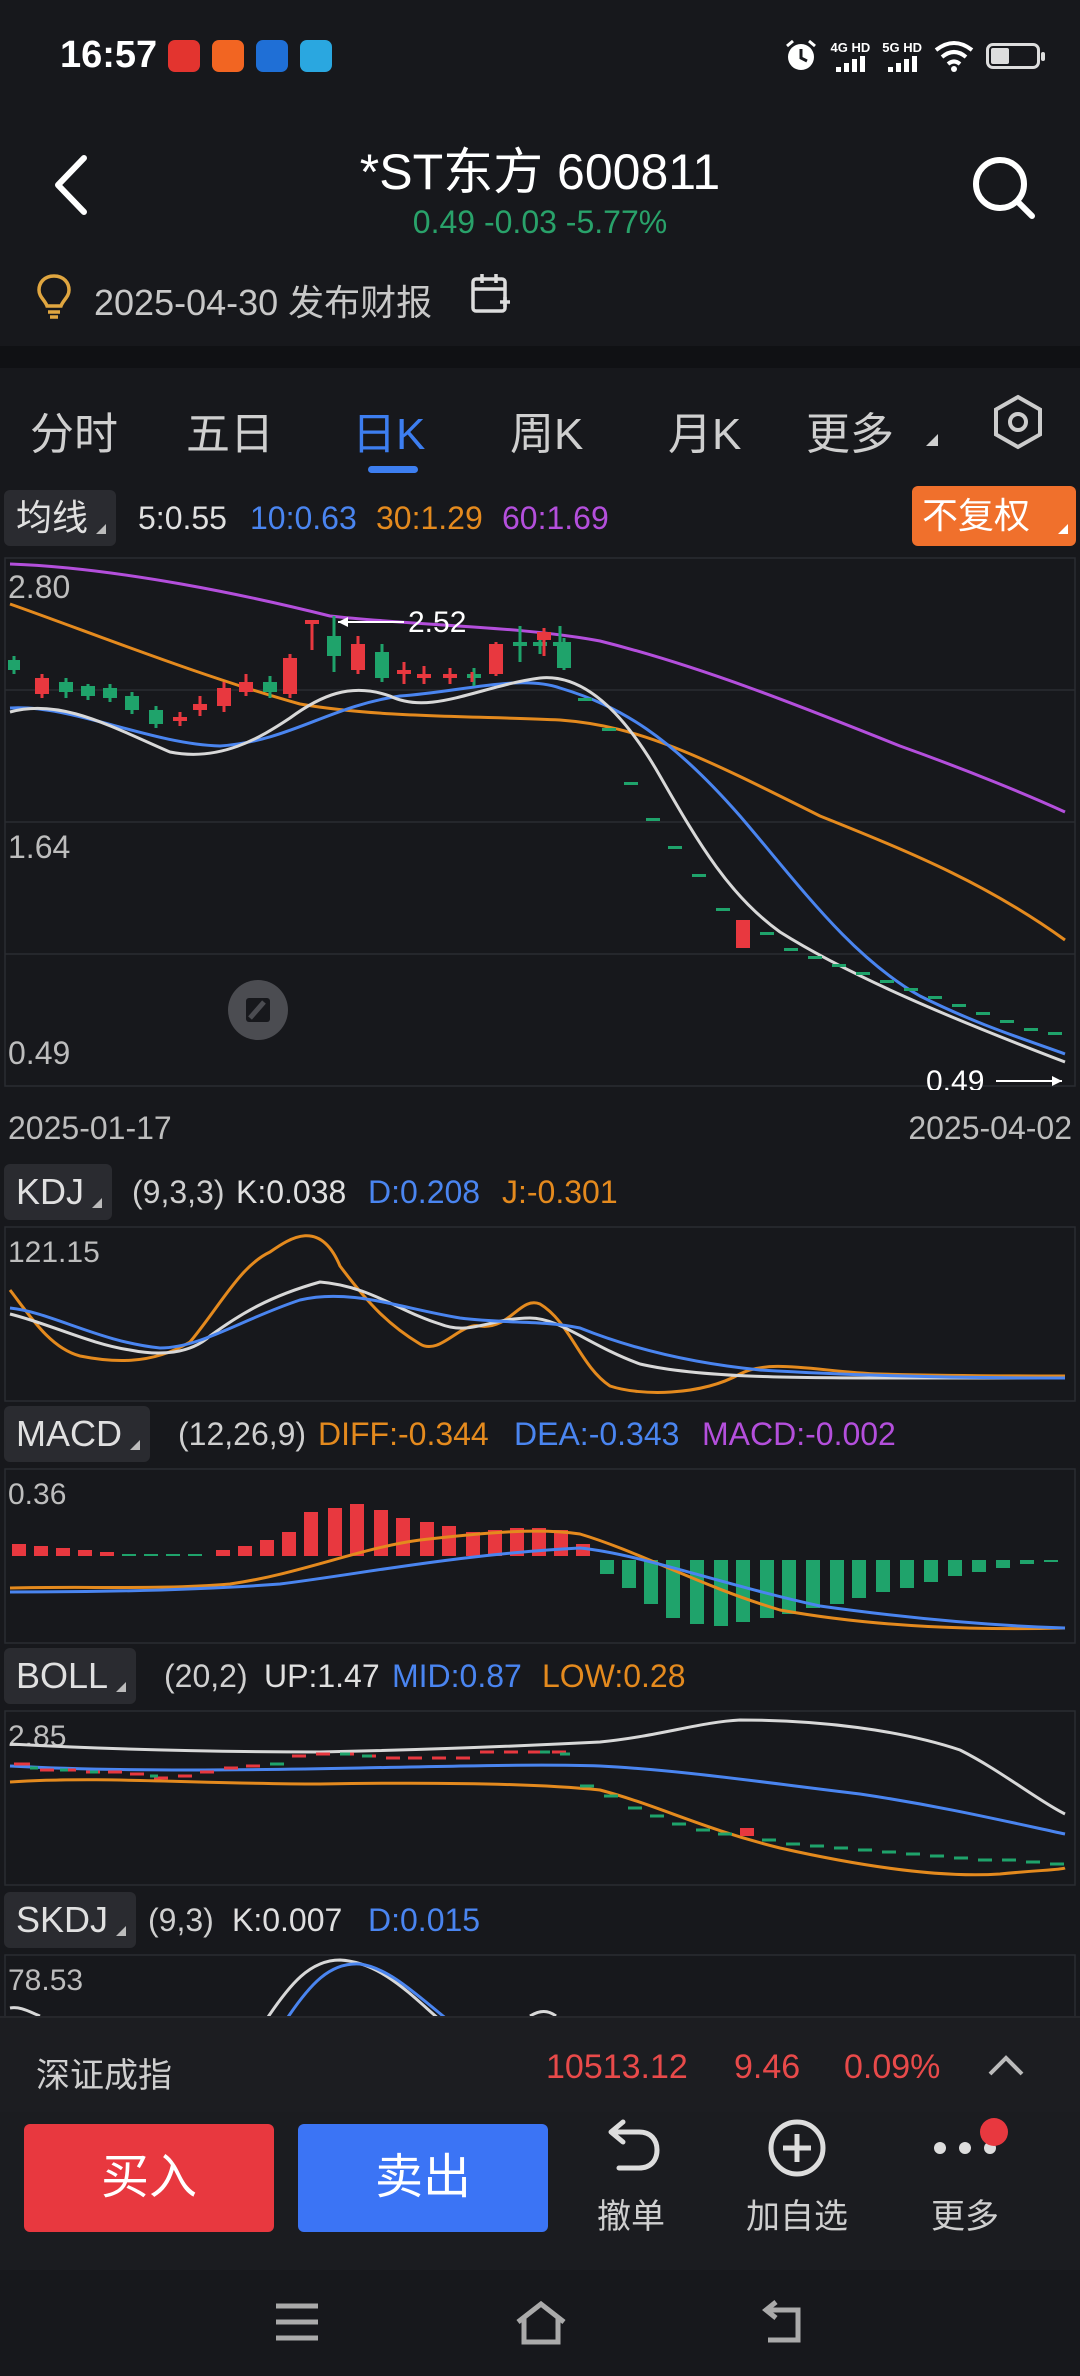 The image size is (1080, 2376). I want to click on price-axis-mid: 1.64, so click(39, 847).